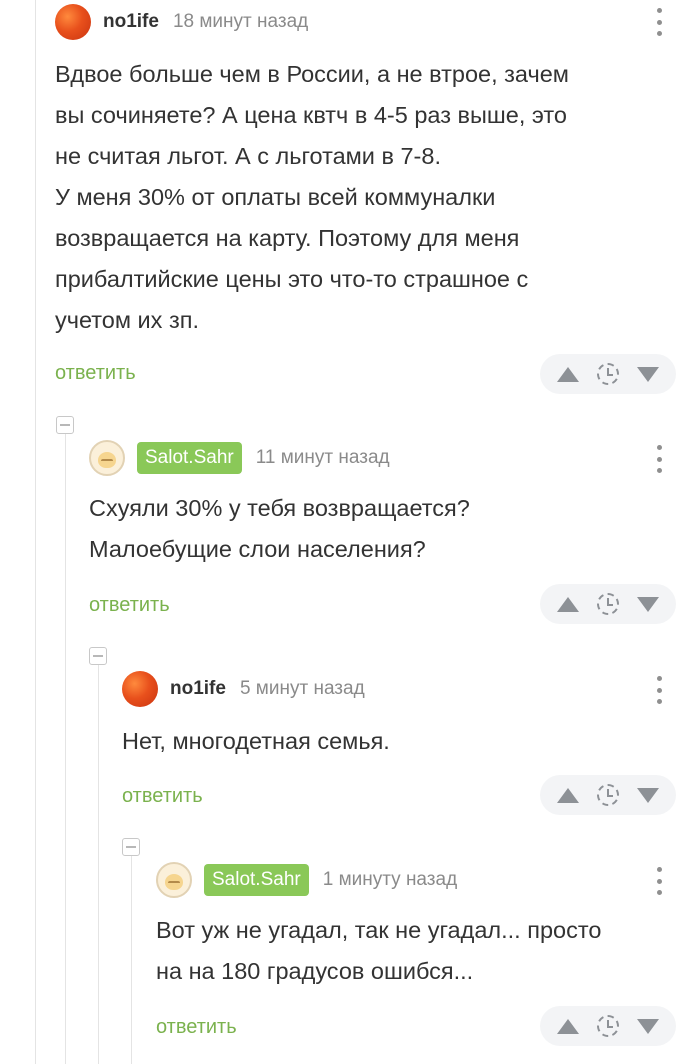 This screenshot has width=700, height=1064. I want to click on comment-time: 18 минут назад, so click(240, 21).